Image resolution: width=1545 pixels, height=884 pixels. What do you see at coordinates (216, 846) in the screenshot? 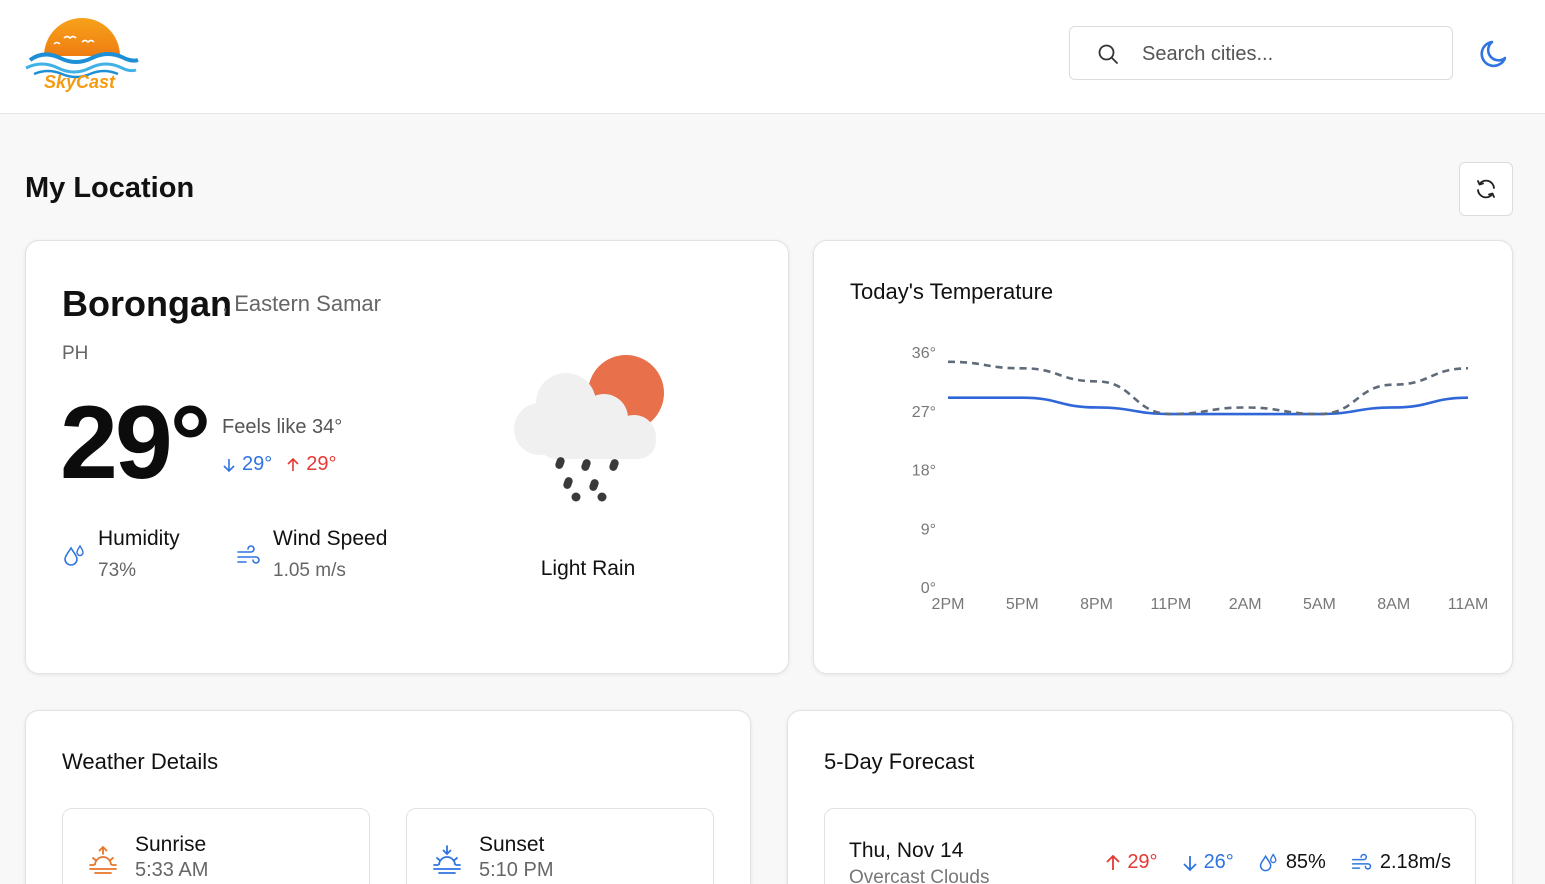
I see `sunrise-tile: Sunrise 5:33 AM` at bounding box center [216, 846].